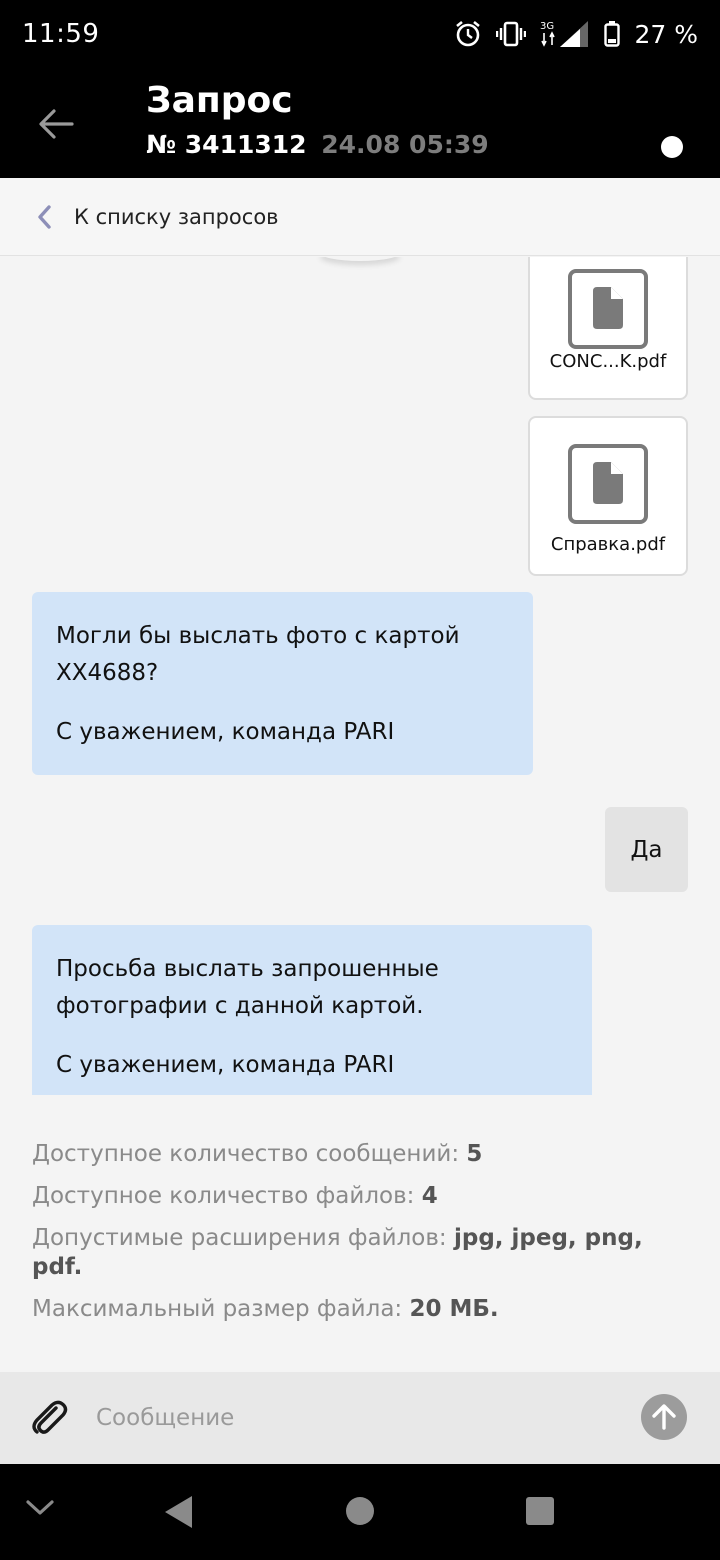 The height and width of the screenshot is (1560, 720). I want to click on triangle-back-icon, so click(178, 1512).